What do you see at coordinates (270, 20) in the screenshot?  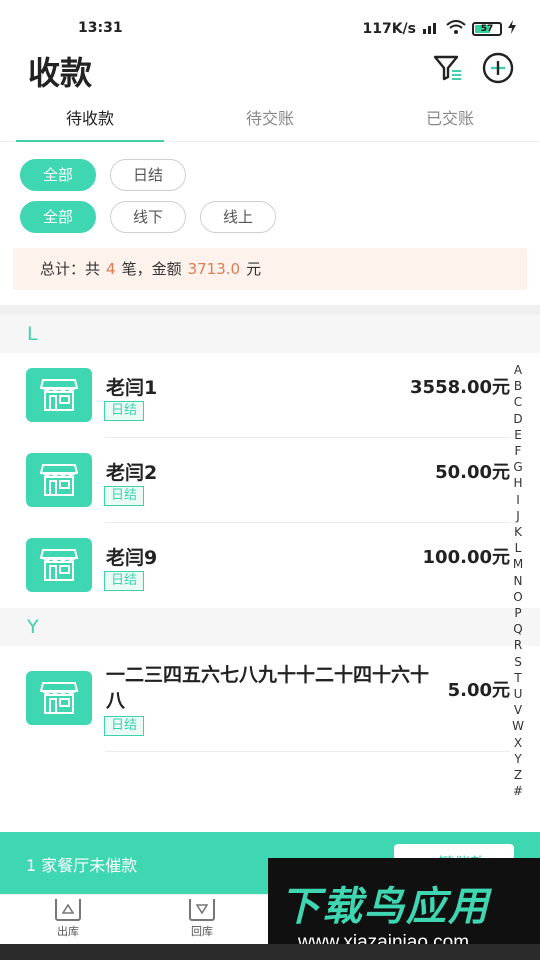 I see `status-bar: 13:31 117K/s 57` at bounding box center [270, 20].